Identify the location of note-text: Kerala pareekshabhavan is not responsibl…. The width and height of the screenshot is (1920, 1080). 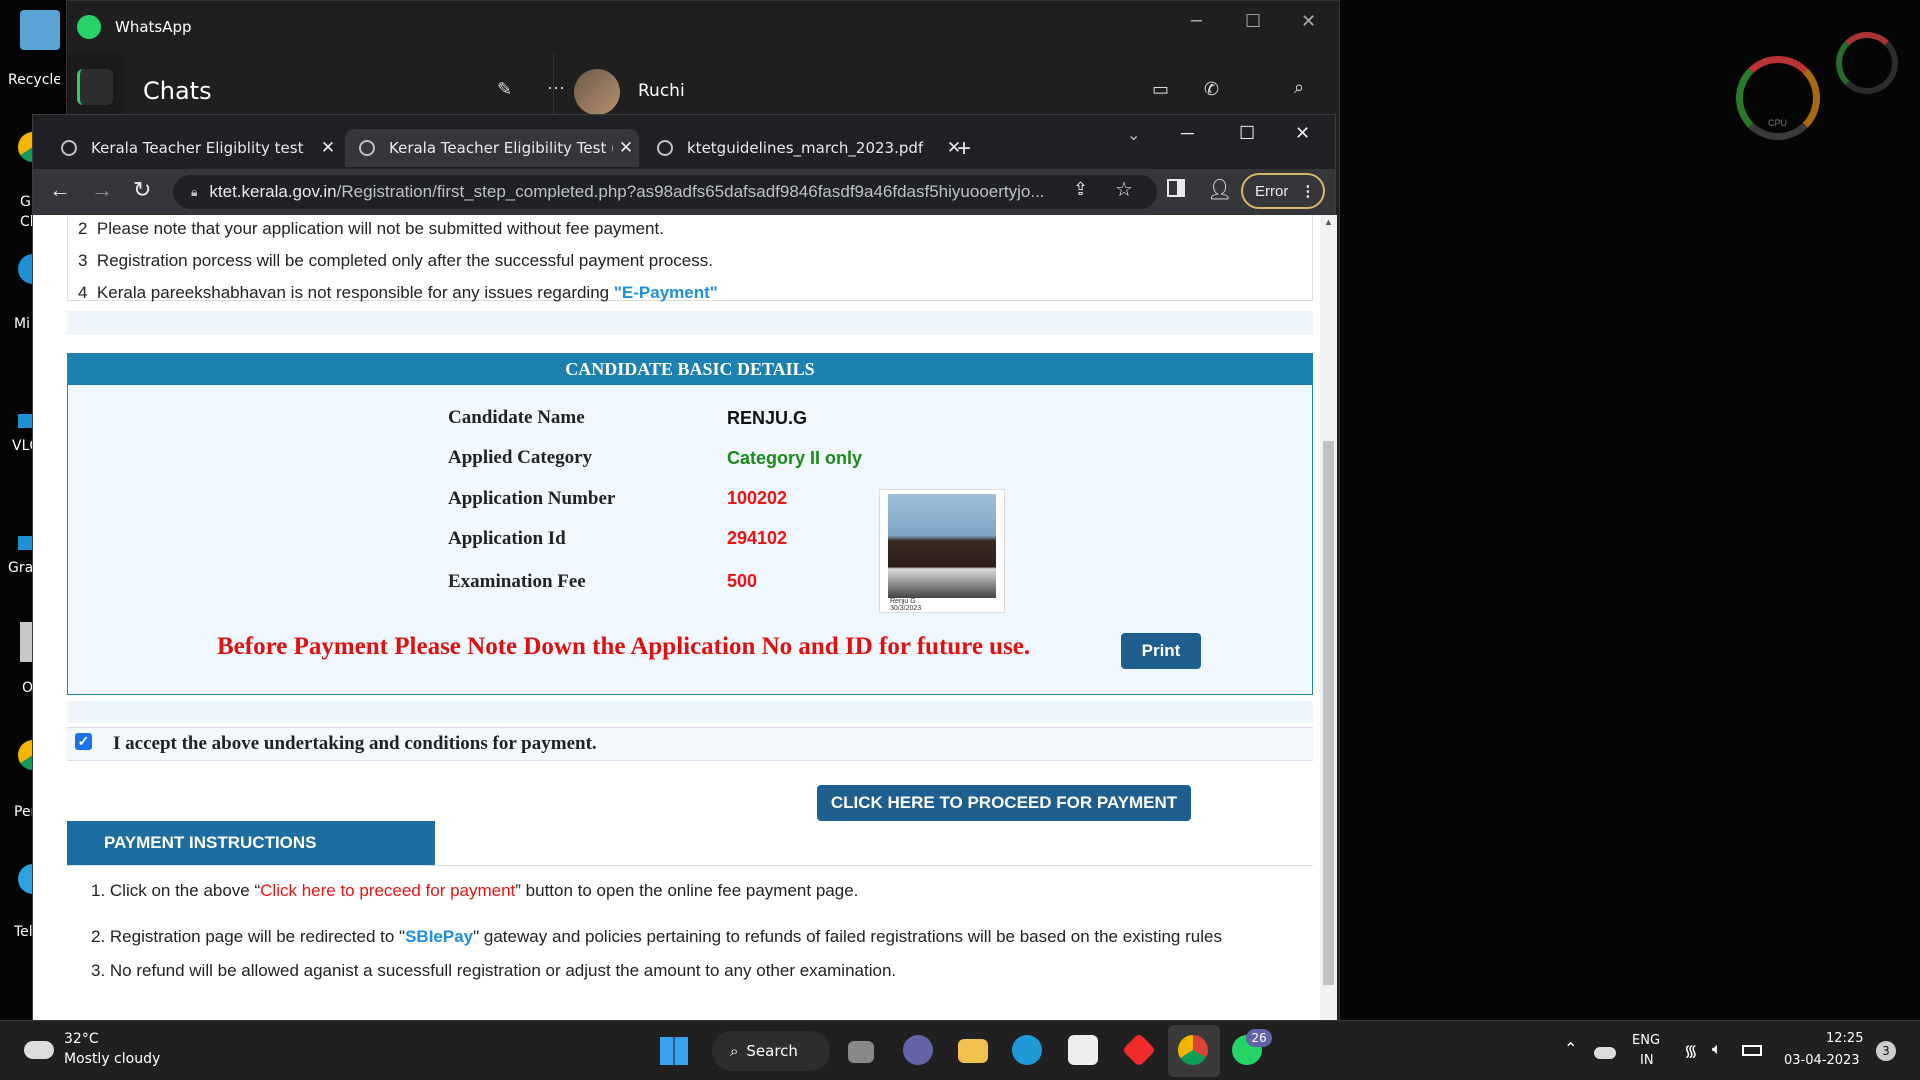
(355, 292).